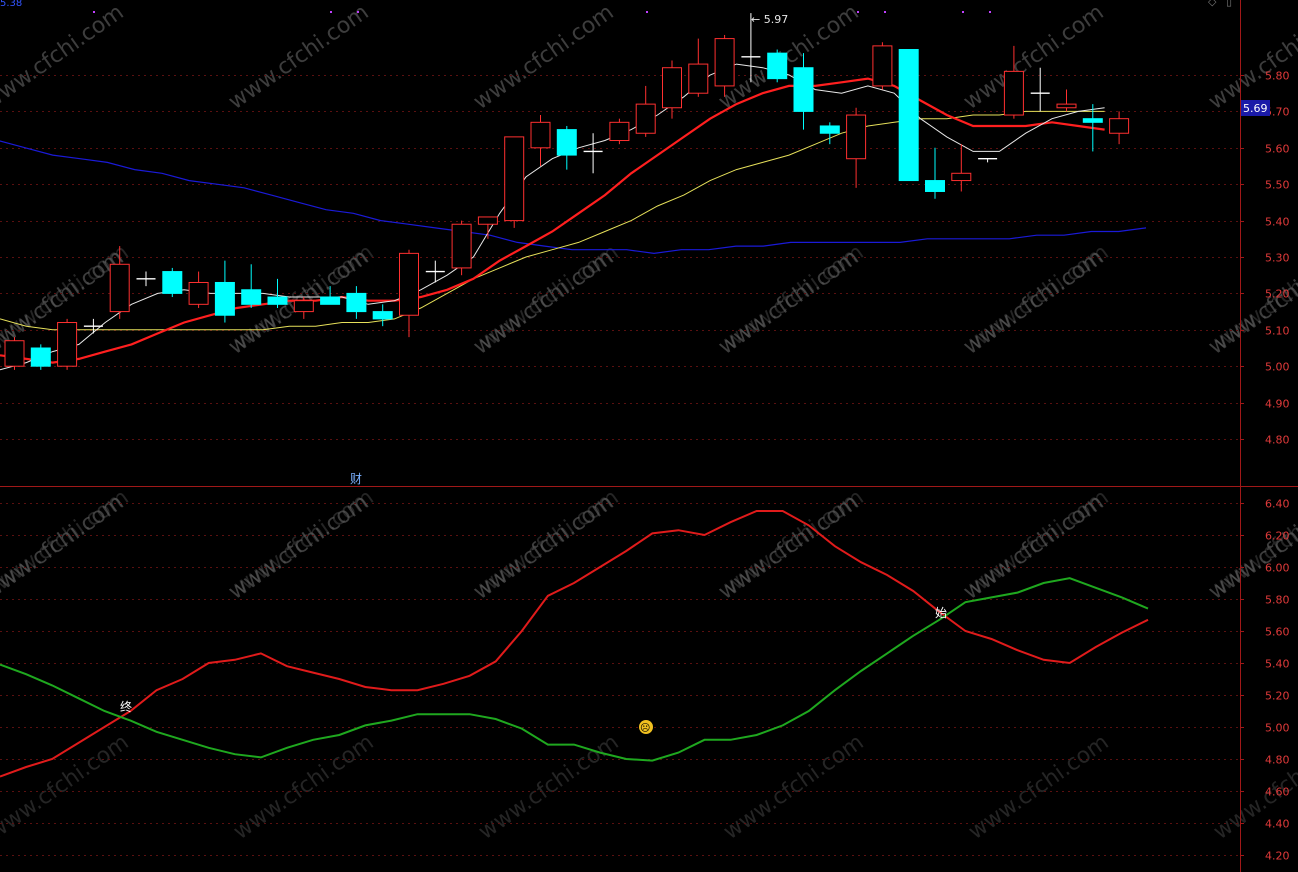  I want to click on scroll-icon: ▯, so click(1229, 4).